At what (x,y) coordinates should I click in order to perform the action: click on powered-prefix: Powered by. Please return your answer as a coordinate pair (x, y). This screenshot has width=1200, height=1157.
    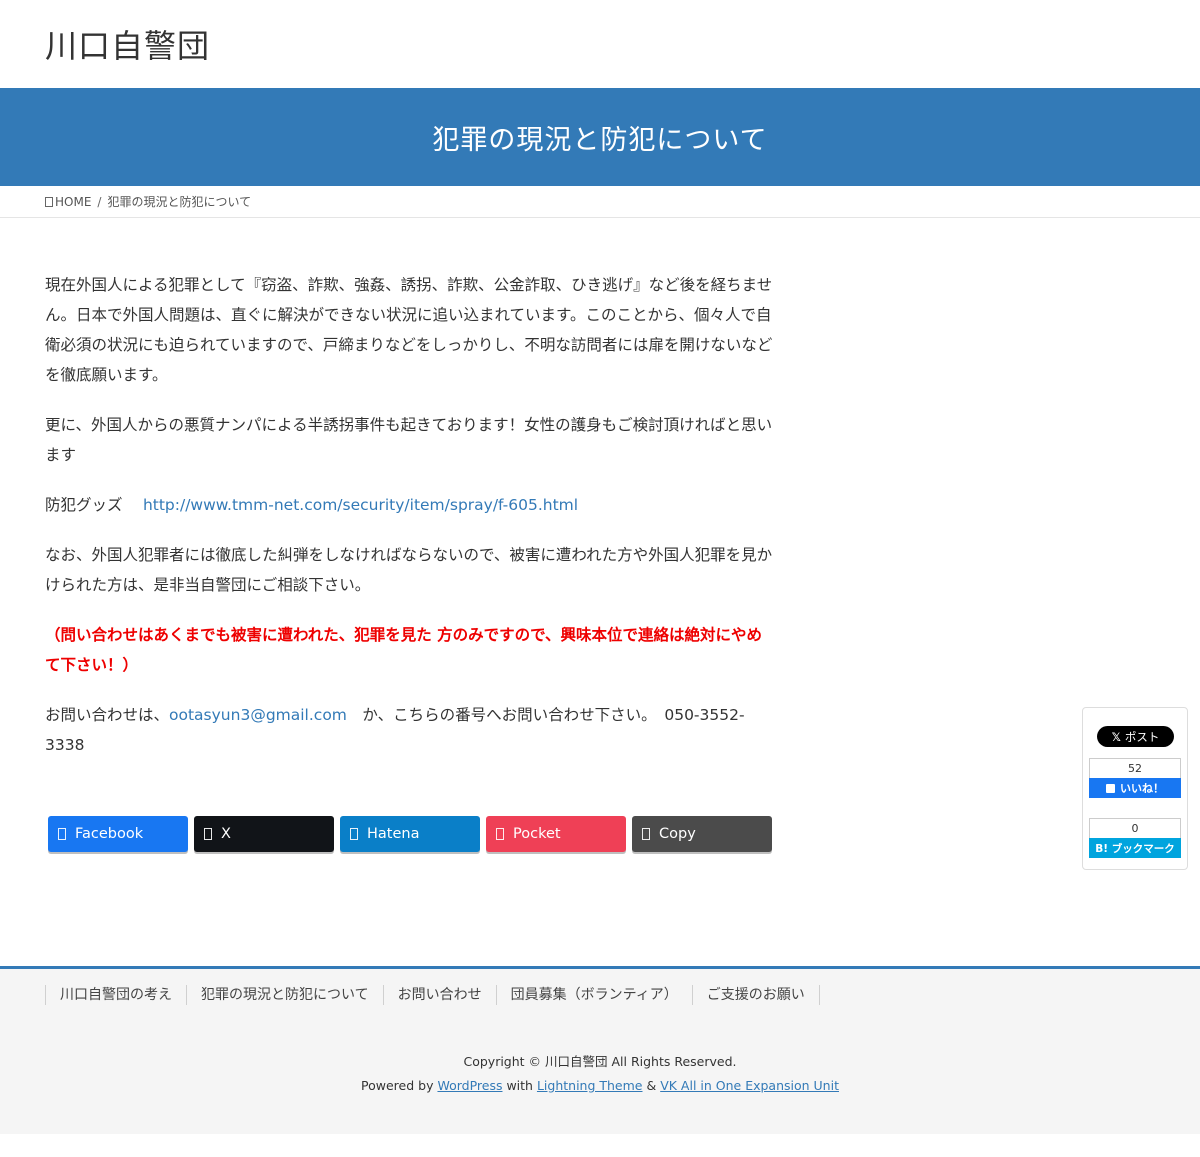
    Looking at the image, I should click on (399, 1085).